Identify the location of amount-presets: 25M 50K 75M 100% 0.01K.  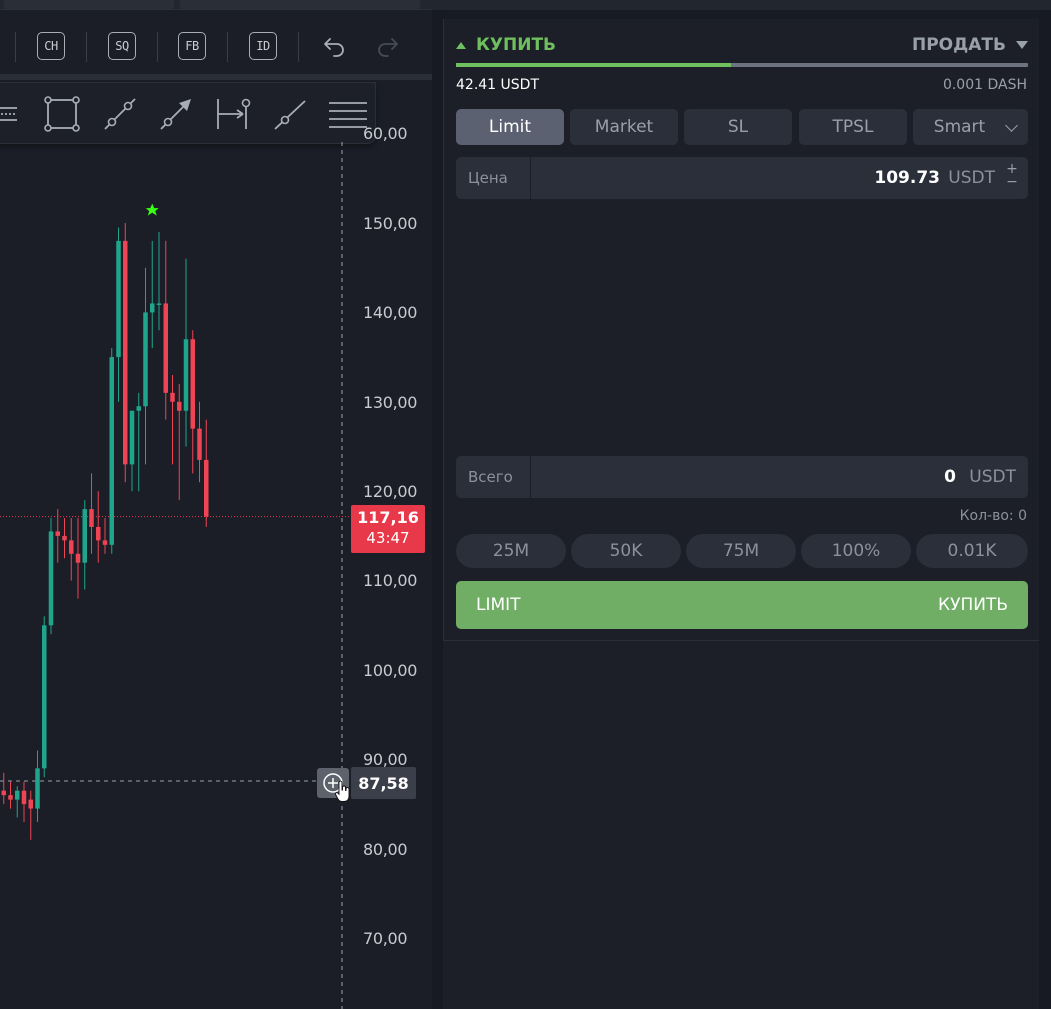
(742, 551).